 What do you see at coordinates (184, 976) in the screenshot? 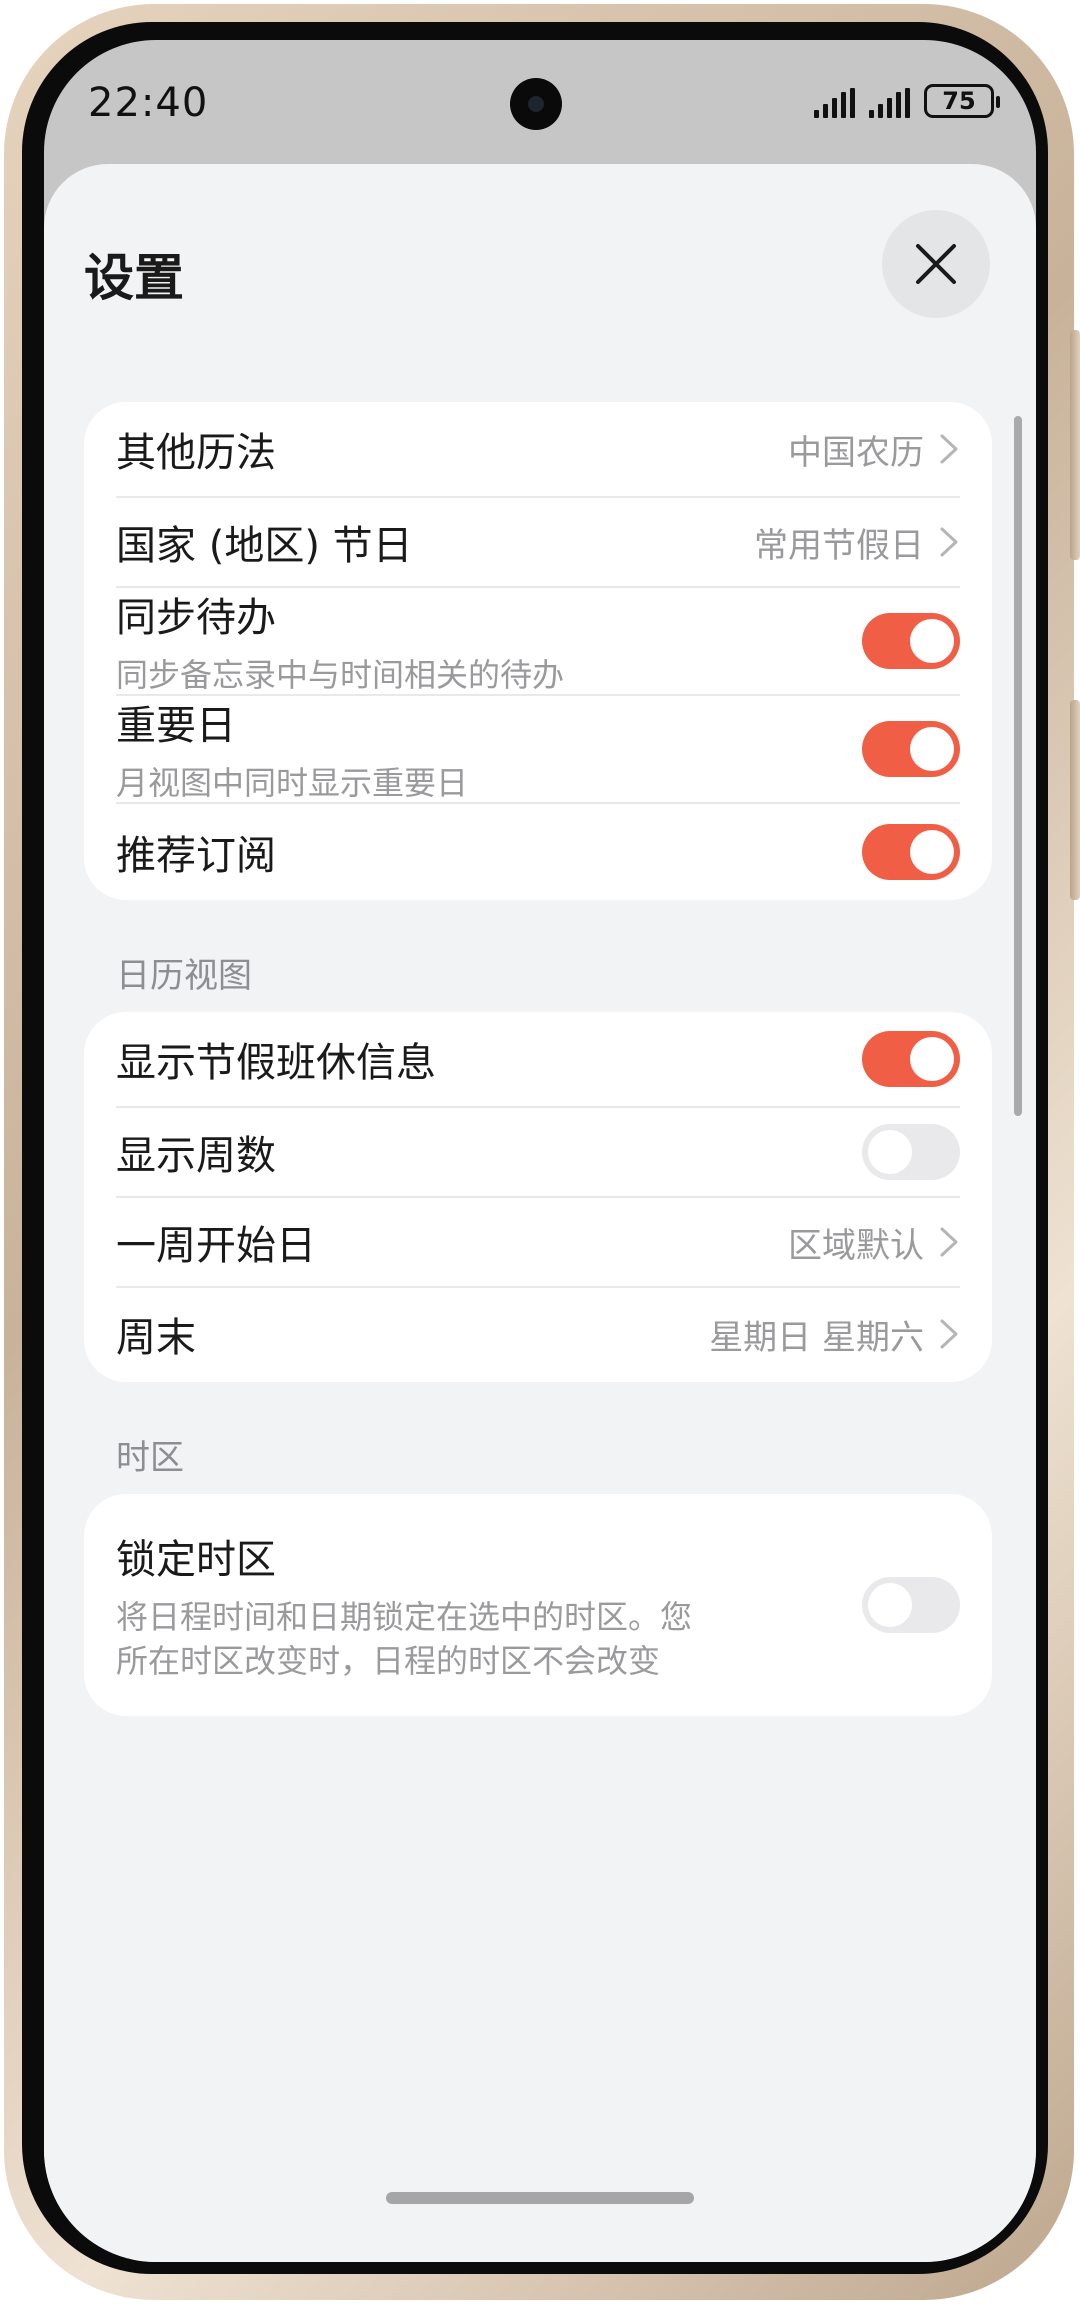
I see `section-label-calendar-view: 日历视图` at bounding box center [184, 976].